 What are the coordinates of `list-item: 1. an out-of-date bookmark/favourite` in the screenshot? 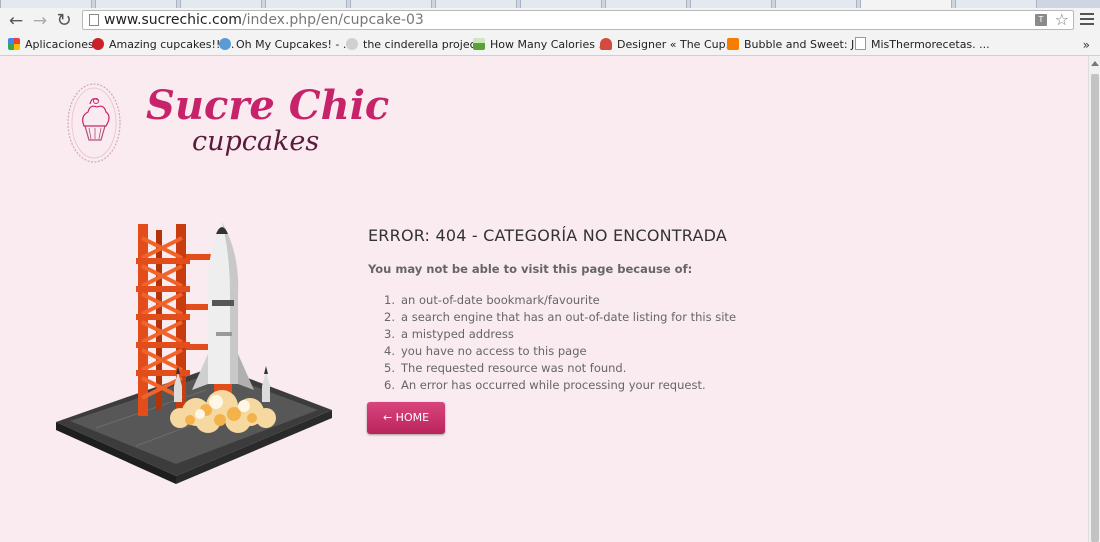 It's located at (492, 300).